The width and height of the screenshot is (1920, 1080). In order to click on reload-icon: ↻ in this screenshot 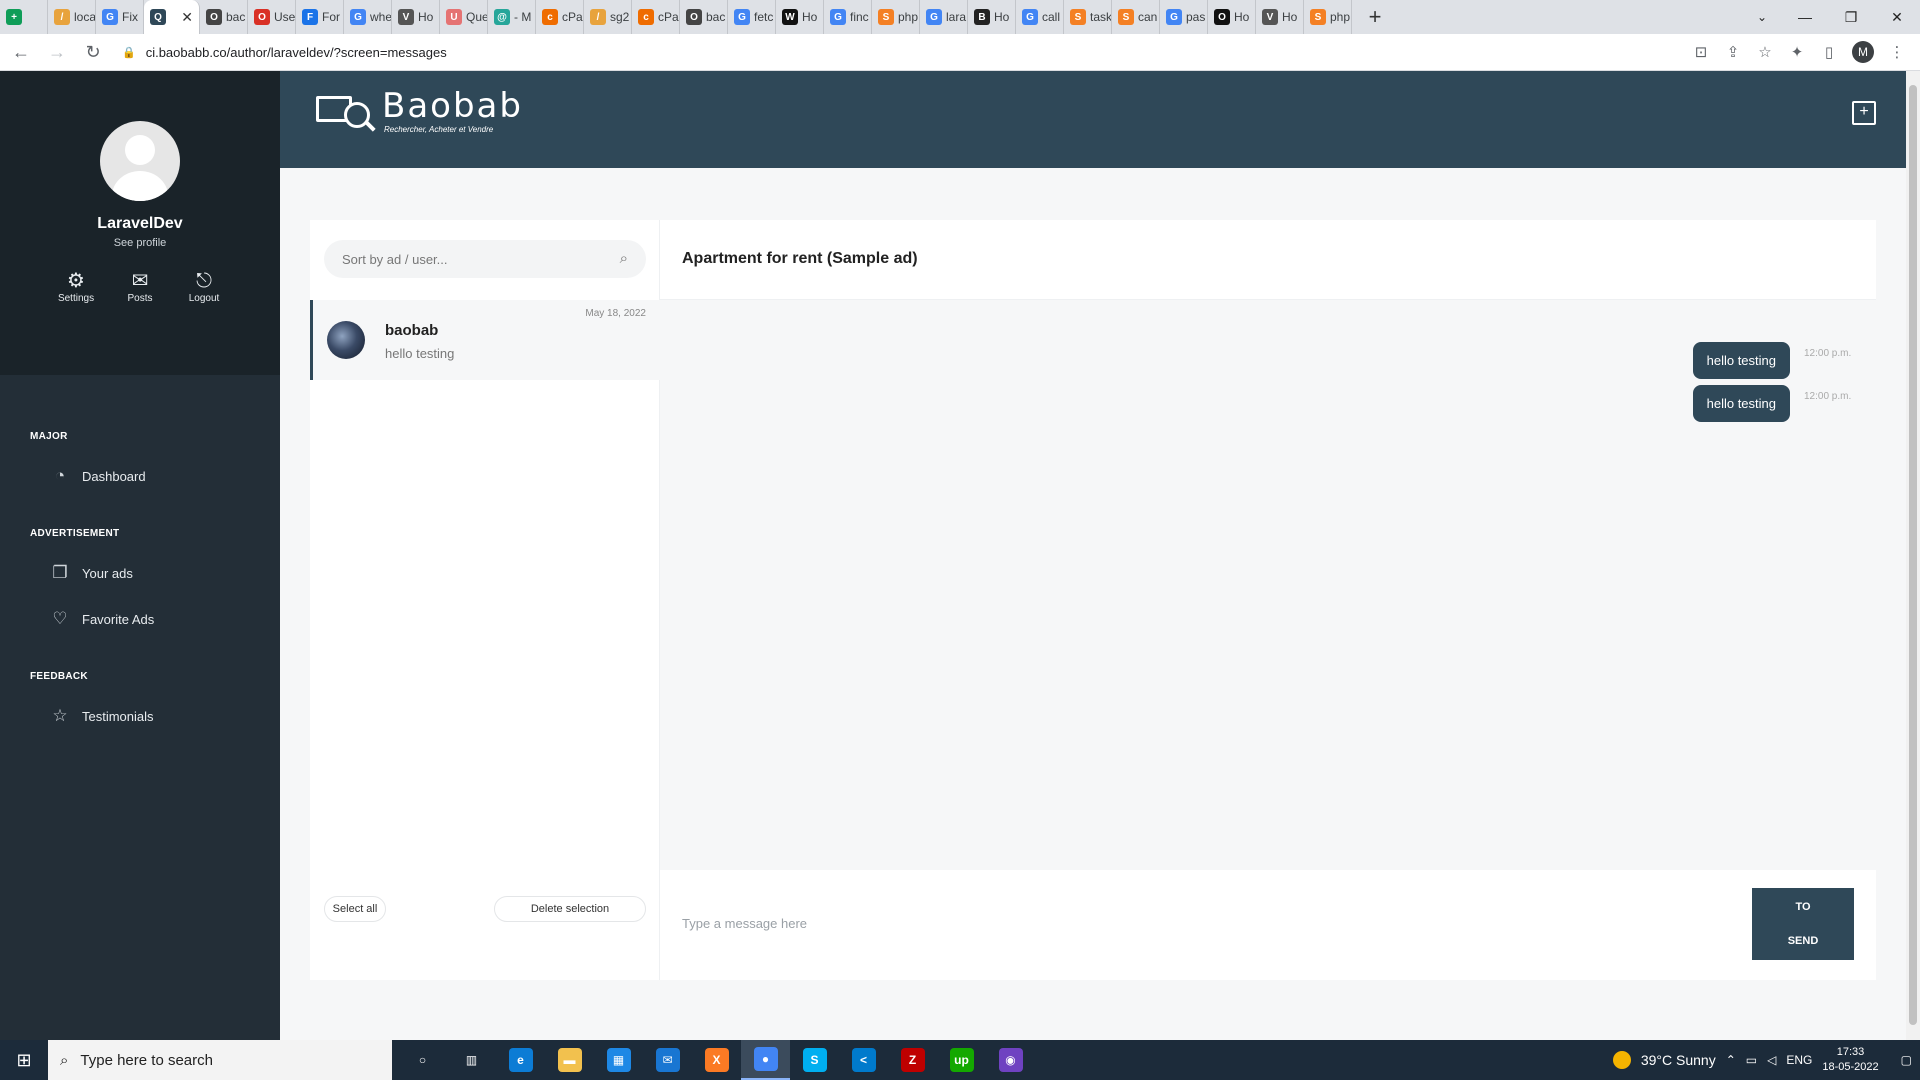, I will do `click(93, 52)`.